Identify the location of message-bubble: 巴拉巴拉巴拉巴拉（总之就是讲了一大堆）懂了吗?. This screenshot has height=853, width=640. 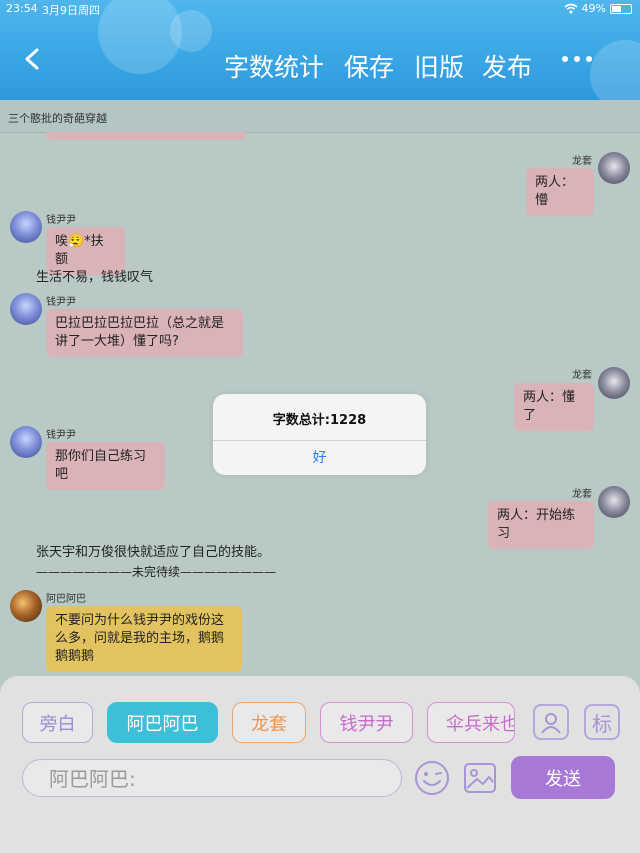
(144, 333).